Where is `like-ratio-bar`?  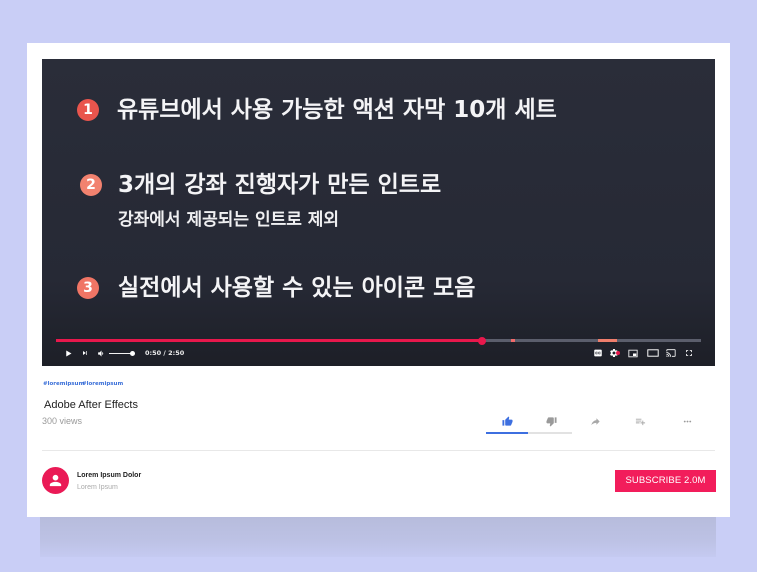
like-ratio-bar is located at coordinates (529, 433).